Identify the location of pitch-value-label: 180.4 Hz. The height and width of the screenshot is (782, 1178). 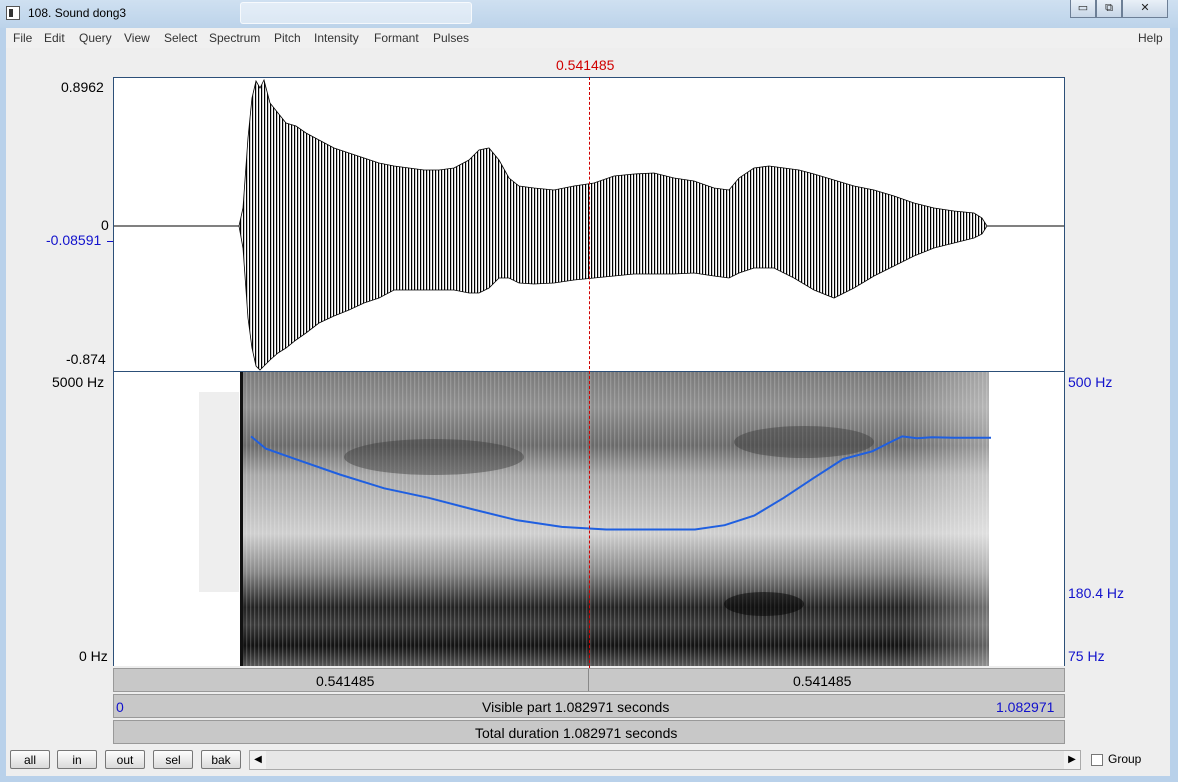
(1096, 593).